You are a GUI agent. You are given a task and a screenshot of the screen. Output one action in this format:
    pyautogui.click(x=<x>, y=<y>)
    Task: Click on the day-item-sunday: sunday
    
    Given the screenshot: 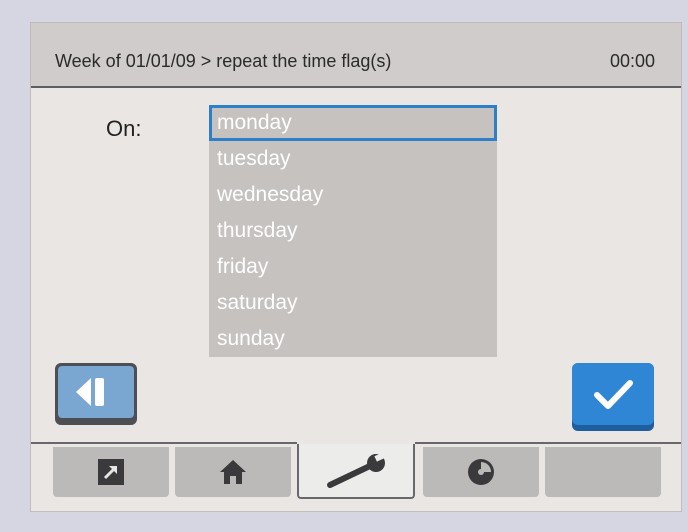 What is the action you would take?
    pyautogui.click(x=353, y=339)
    